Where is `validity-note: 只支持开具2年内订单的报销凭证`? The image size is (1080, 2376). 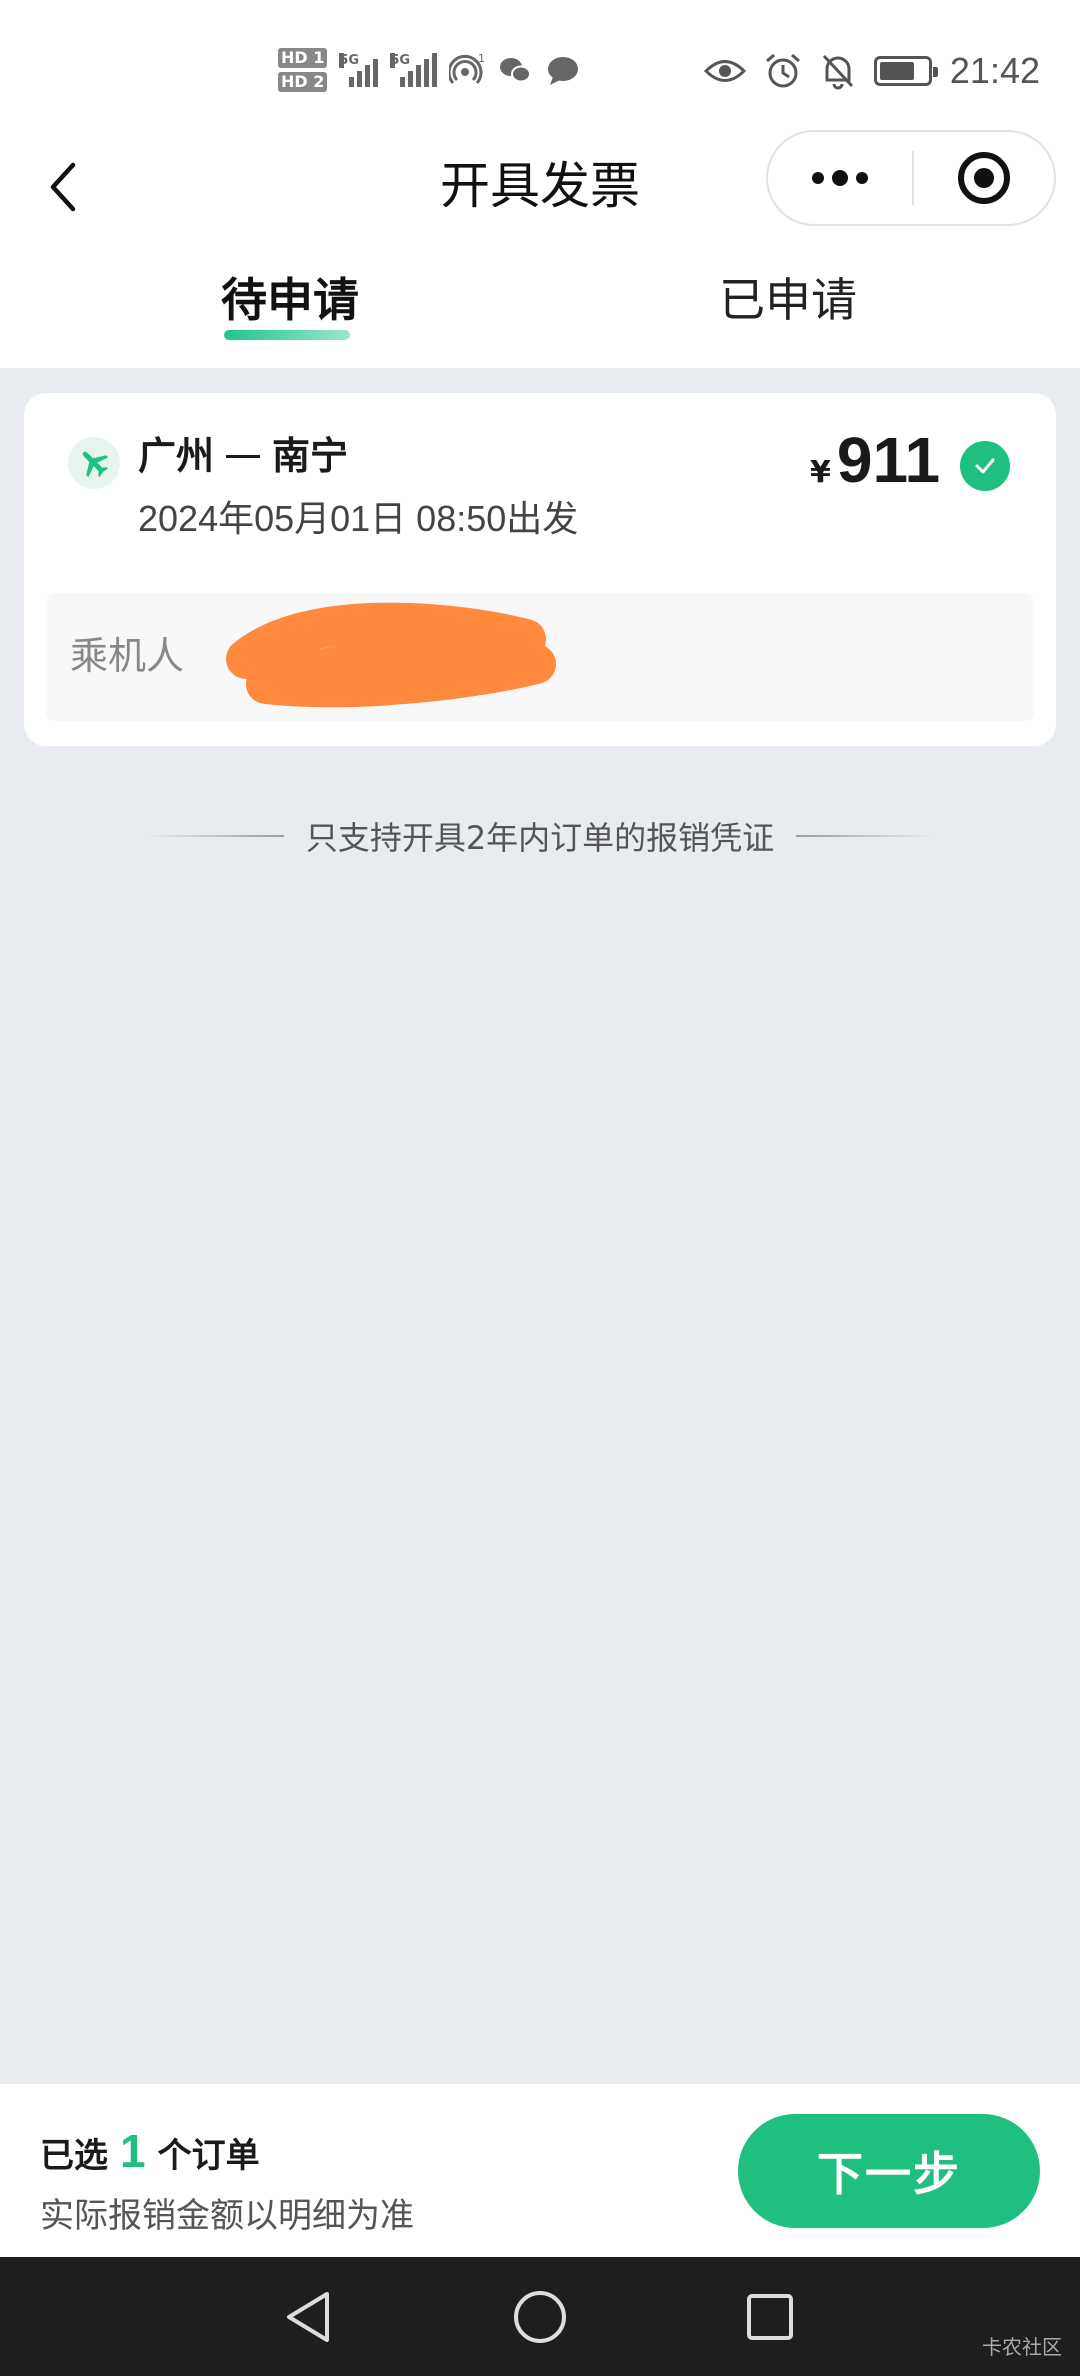
validity-note: 只支持开具2年内订单的报销凭证 is located at coordinates (540, 836).